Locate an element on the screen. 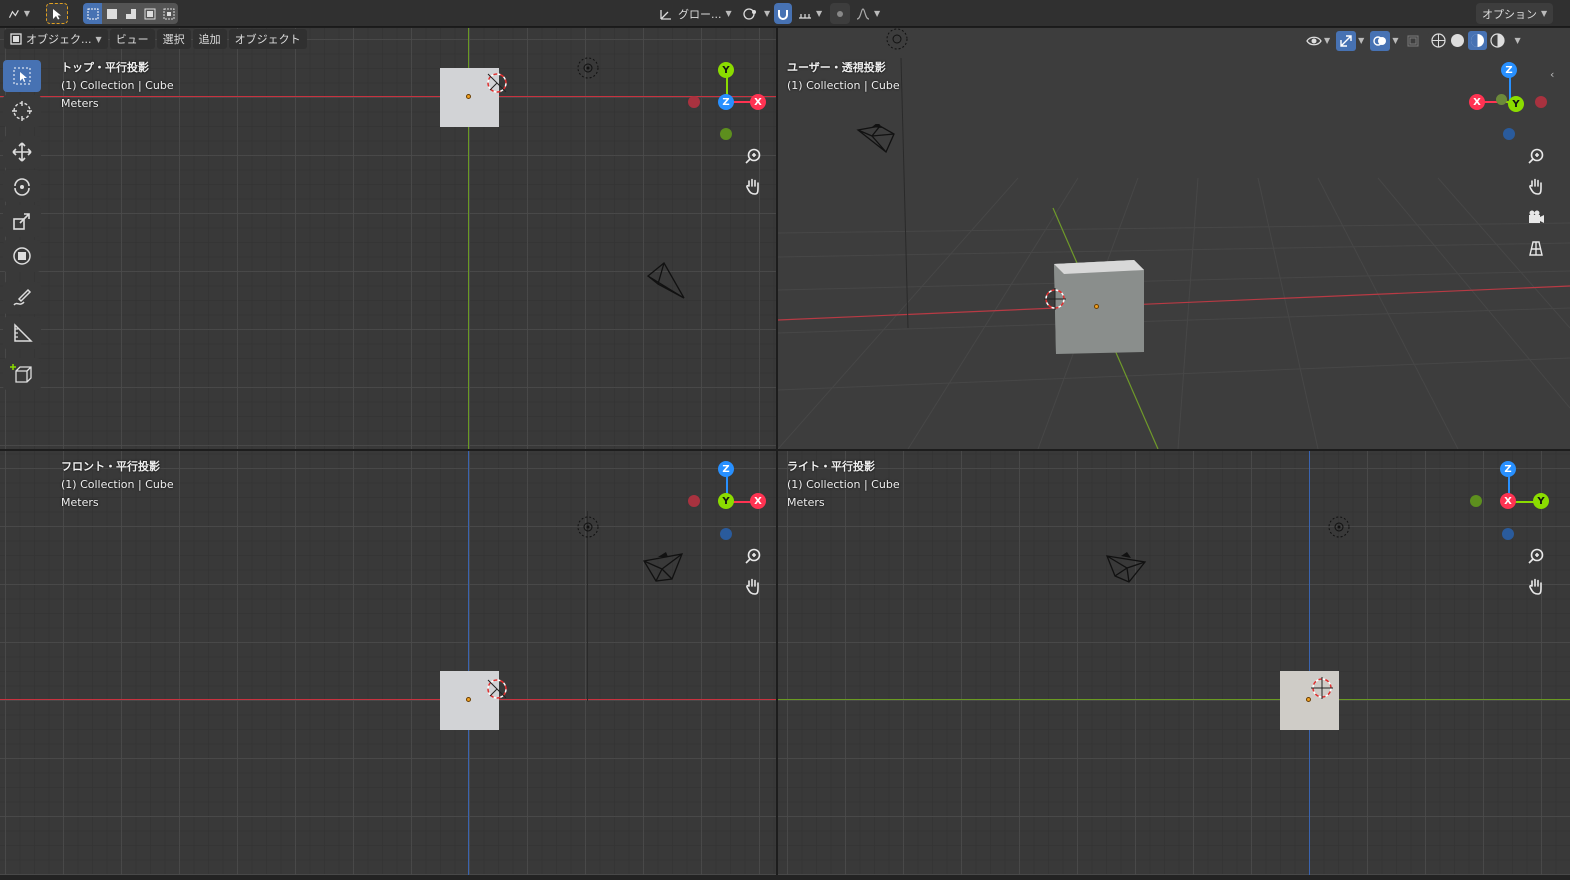 This screenshot has height=880, width=1570. select-invert-button is located at coordinates (149, 13).